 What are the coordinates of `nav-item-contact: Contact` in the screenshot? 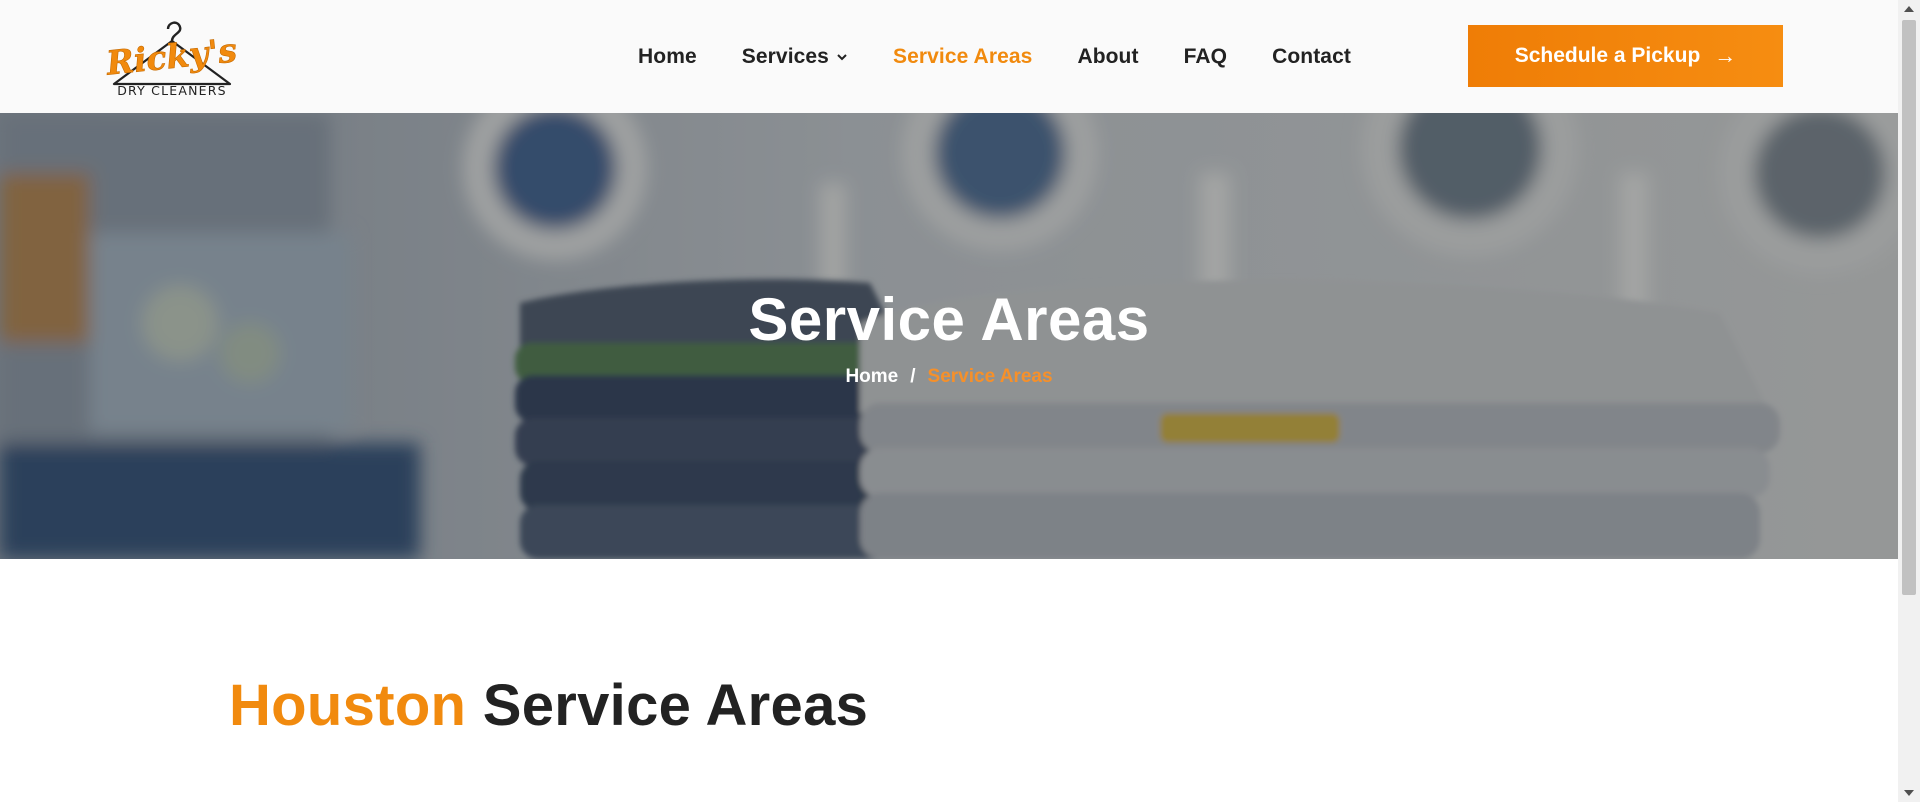 It's located at (1311, 57).